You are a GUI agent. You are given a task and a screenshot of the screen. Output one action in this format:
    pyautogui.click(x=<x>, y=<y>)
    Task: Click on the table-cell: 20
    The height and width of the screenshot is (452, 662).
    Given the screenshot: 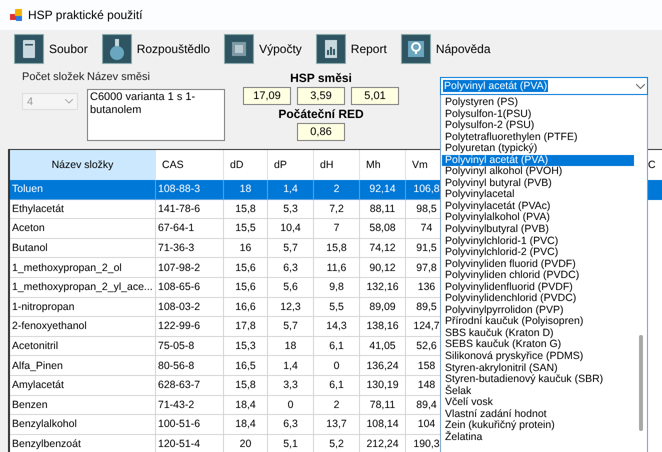 What is the action you would take?
    pyautogui.click(x=246, y=443)
    